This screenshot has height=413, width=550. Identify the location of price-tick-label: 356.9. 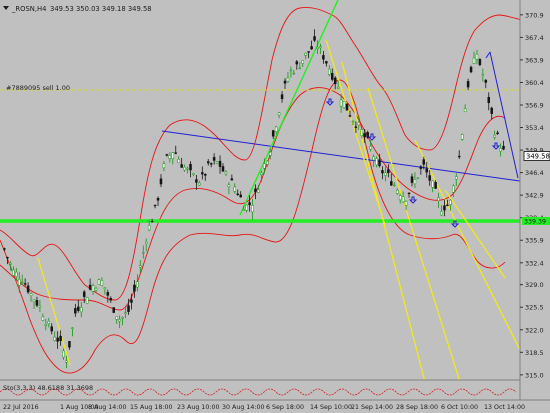
(534, 105).